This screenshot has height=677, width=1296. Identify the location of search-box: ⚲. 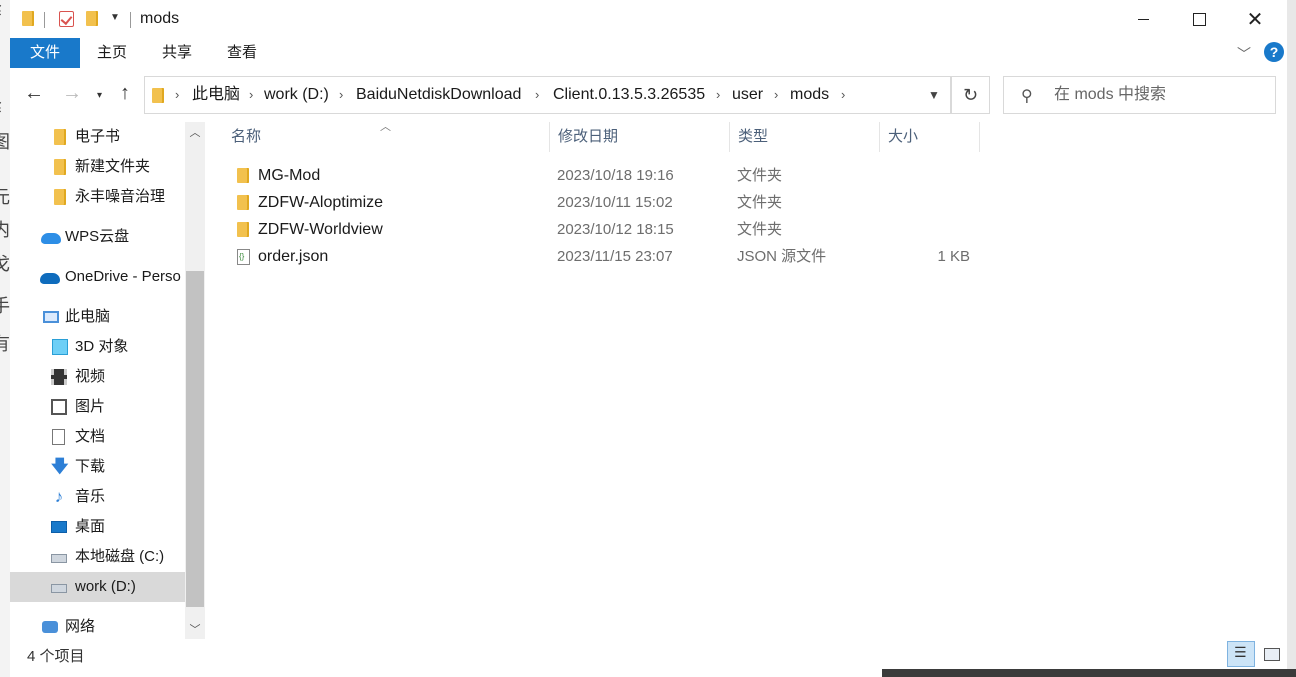
(1139, 95).